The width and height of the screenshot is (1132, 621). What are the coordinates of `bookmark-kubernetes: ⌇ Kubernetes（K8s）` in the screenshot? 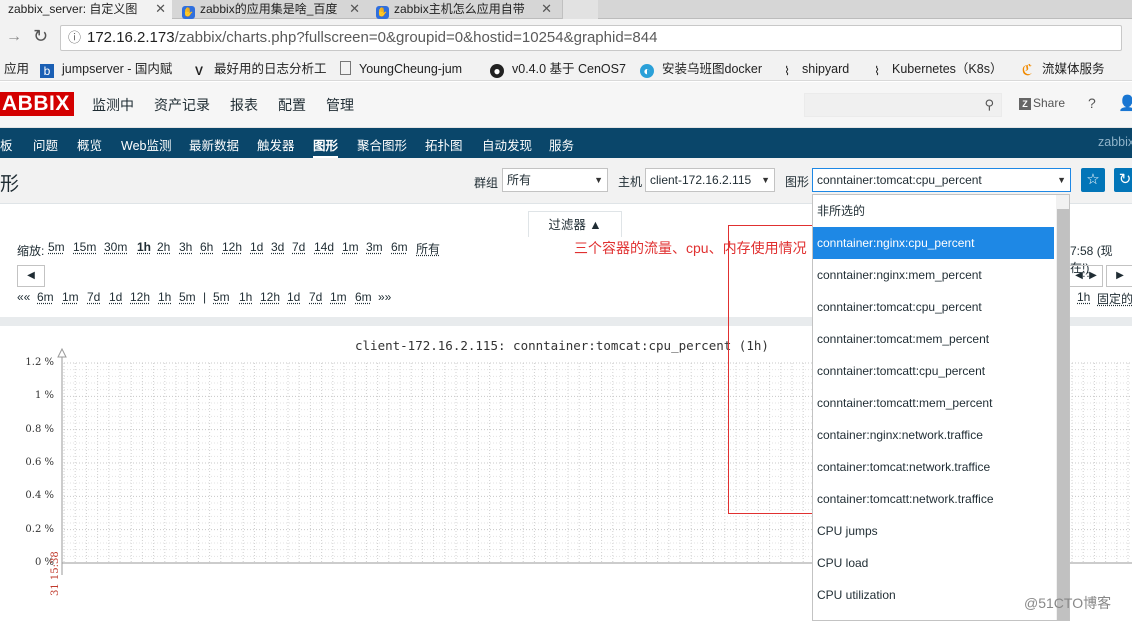 It's located at (936, 69).